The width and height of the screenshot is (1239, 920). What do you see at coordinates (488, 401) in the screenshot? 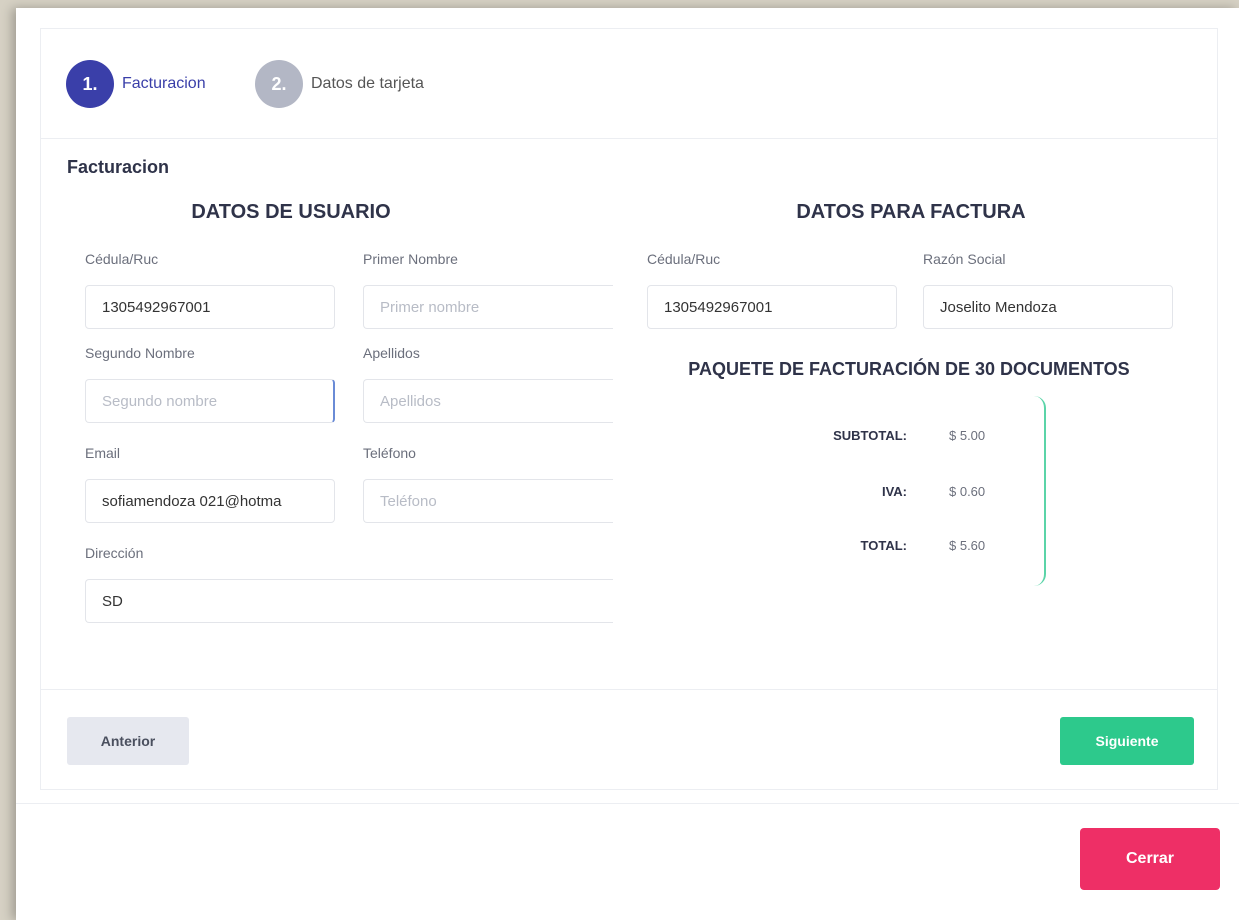
I see `apellidos-input: Apellidos` at bounding box center [488, 401].